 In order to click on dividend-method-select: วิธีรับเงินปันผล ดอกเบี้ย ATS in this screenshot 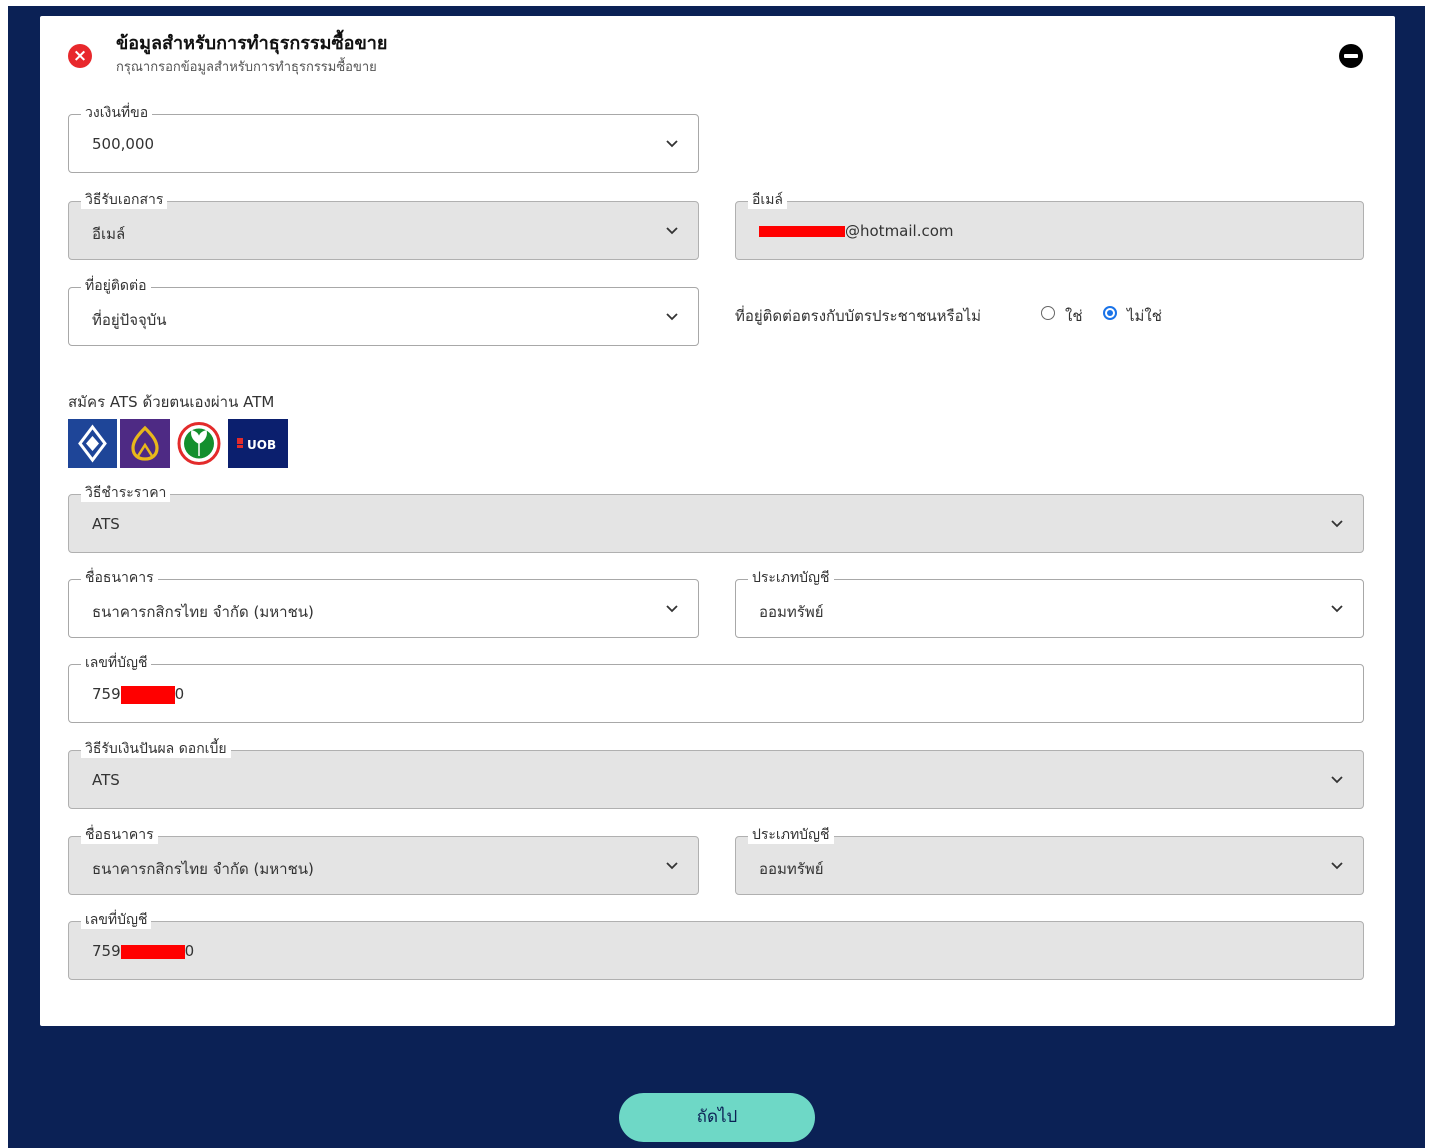, I will do `click(716, 774)`.